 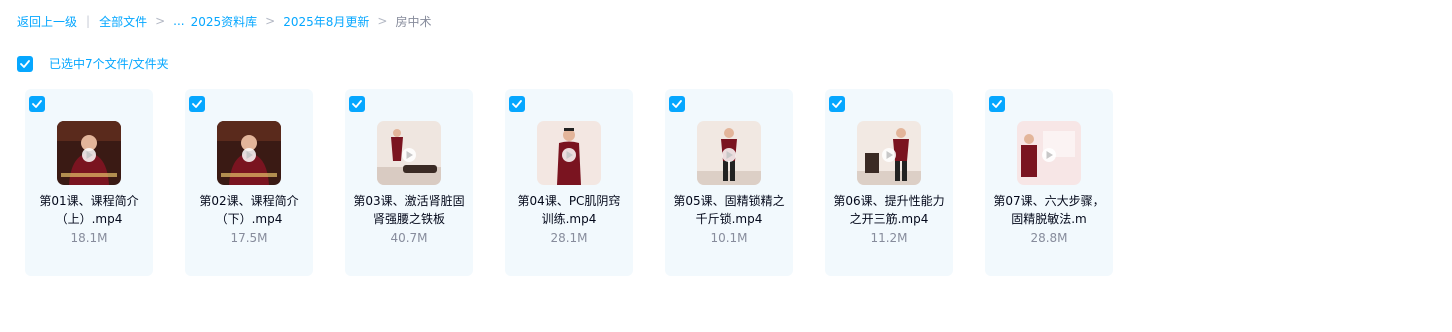 I want to click on back-link: 返回上一级, so click(x=47, y=21).